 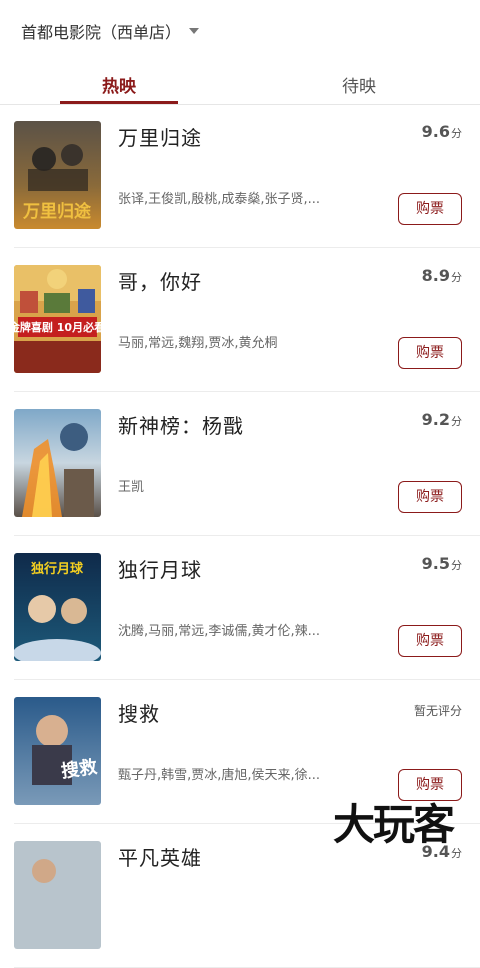 What do you see at coordinates (57, 327) in the screenshot?
I see `poster-title: 金牌喜剧 10月必看` at bounding box center [57, 327].